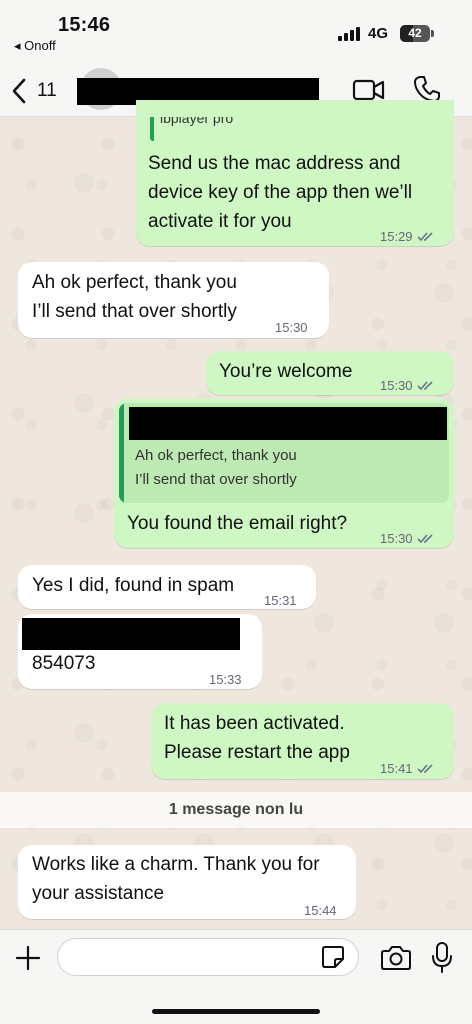 The height and width of the screenshot is (1024, 472). I want to click on message-text: 854073, so click(63, 663).